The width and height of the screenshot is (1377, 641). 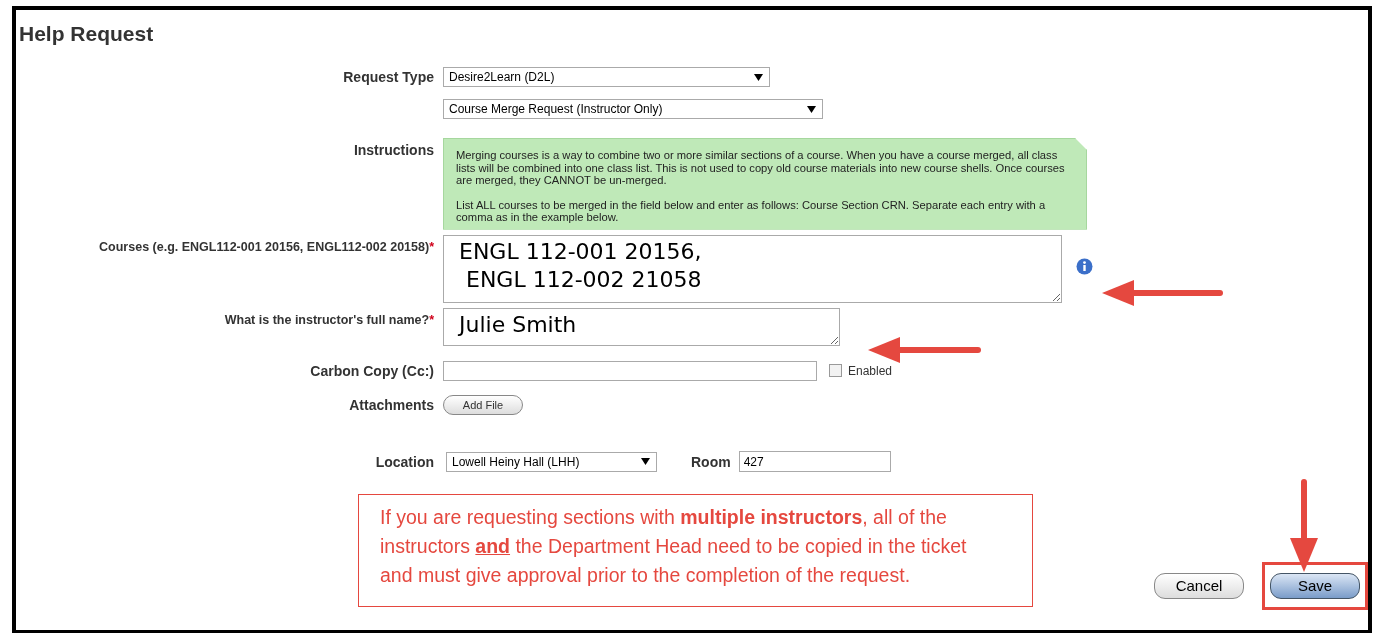 I want to click on checkbox-label: Enabled, so click(x=870, y=370).